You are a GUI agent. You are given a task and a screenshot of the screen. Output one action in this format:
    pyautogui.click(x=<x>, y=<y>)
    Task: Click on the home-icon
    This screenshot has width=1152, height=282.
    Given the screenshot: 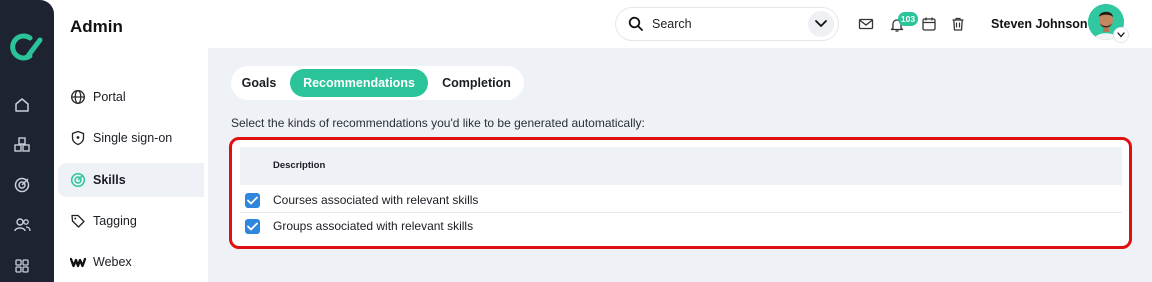 What is the action you would take?
    pyautogui.click(x=22, y=105)
    